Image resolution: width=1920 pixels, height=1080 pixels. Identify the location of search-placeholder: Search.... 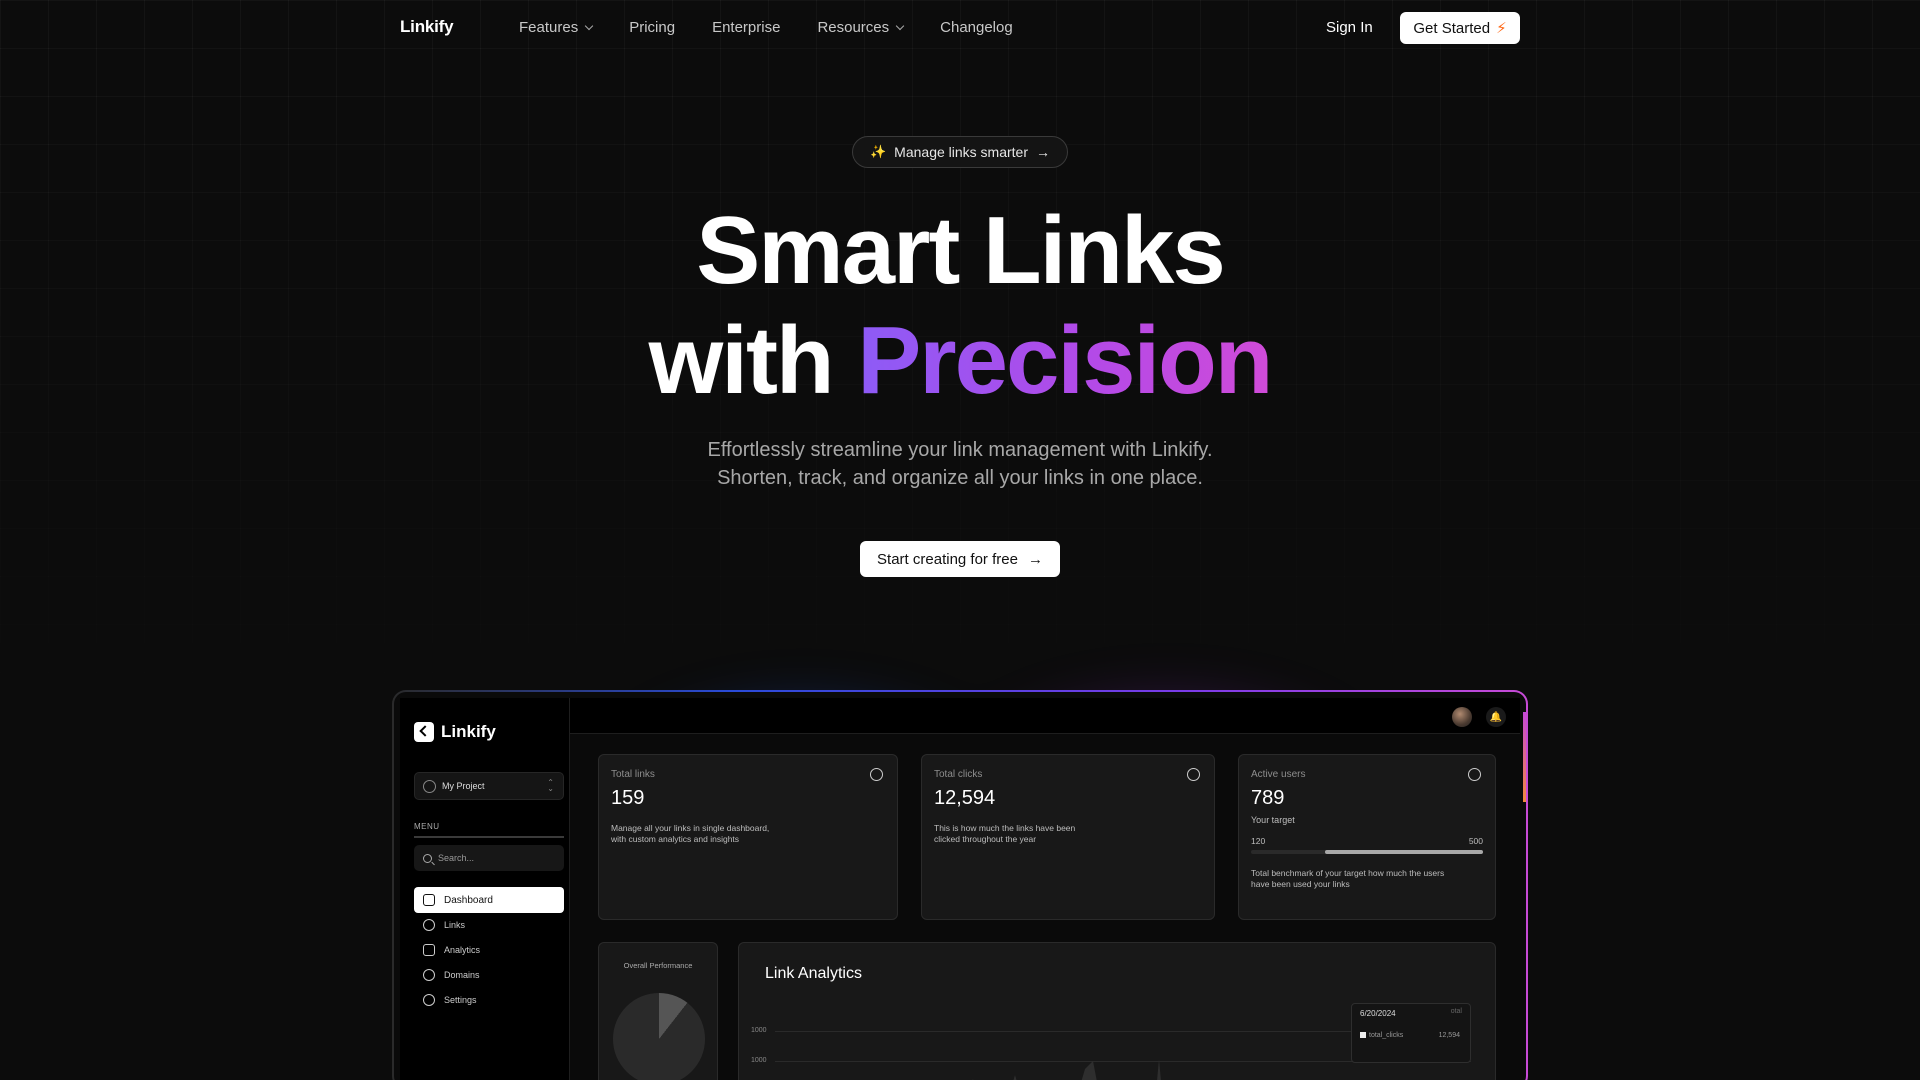
(456, 858).